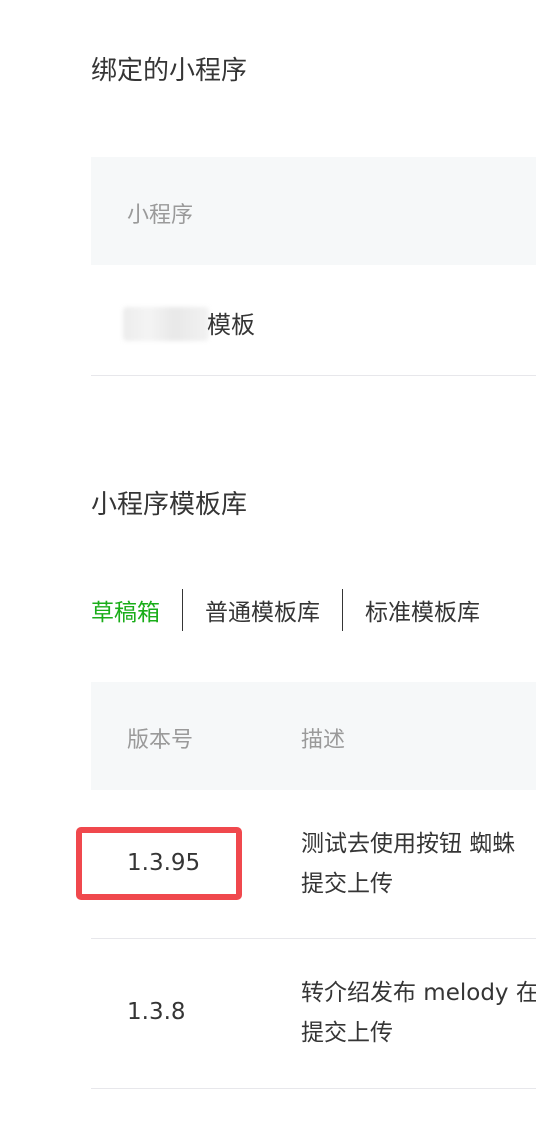 This screenshot has width=536, height=1132. Describe the element at coordinates (156, 1012) in the screenshot. I see `version-number: 1.3.8` at that location.